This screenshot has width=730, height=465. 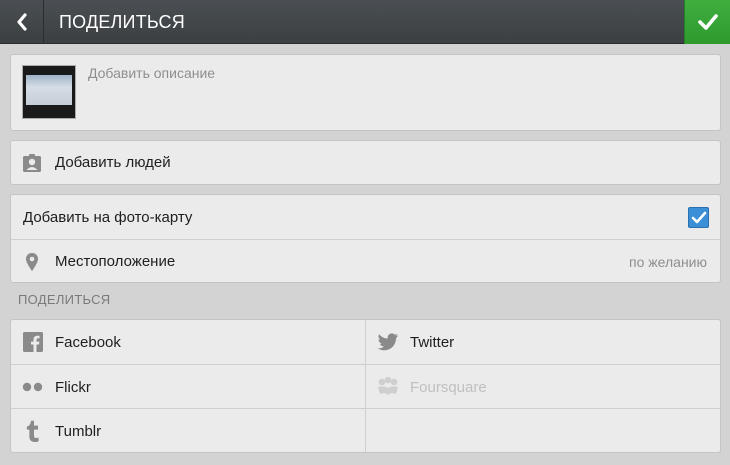 I want to click on back-button, so click(x=22, y=22).